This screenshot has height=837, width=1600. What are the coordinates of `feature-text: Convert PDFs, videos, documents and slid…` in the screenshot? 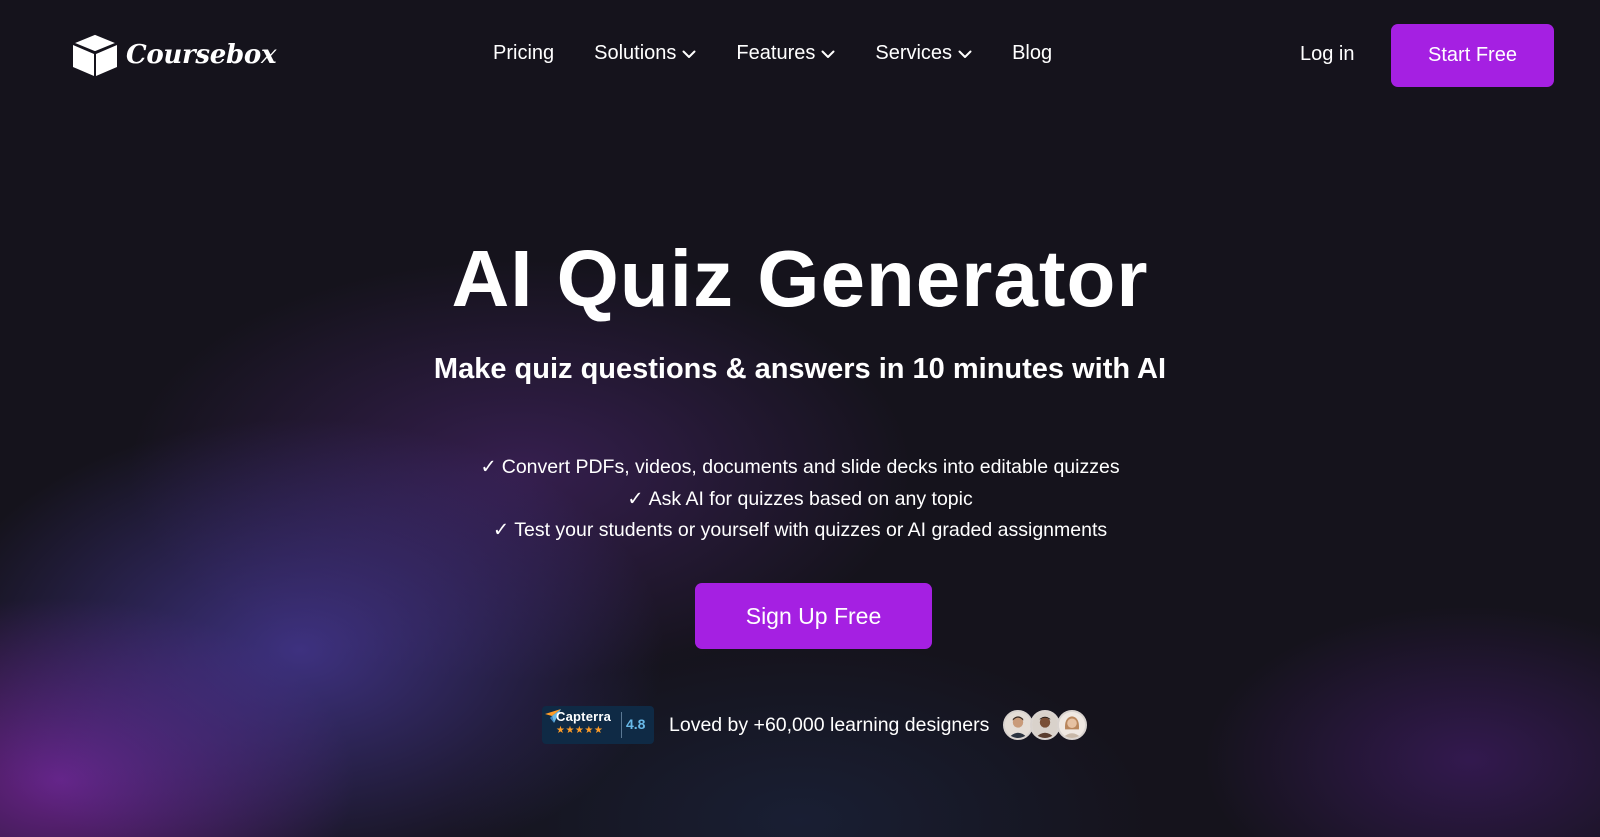 It's located at (810, 467).